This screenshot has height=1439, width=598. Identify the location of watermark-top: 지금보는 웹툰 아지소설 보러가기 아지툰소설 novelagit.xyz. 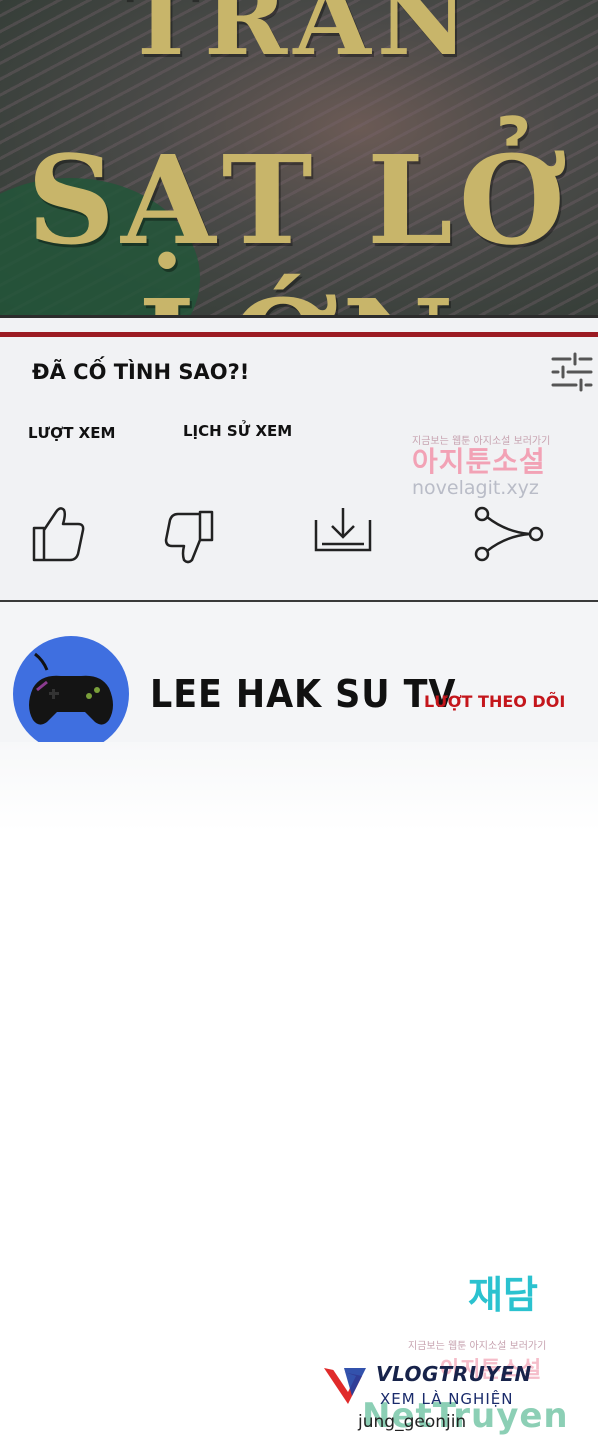
(498, 465).